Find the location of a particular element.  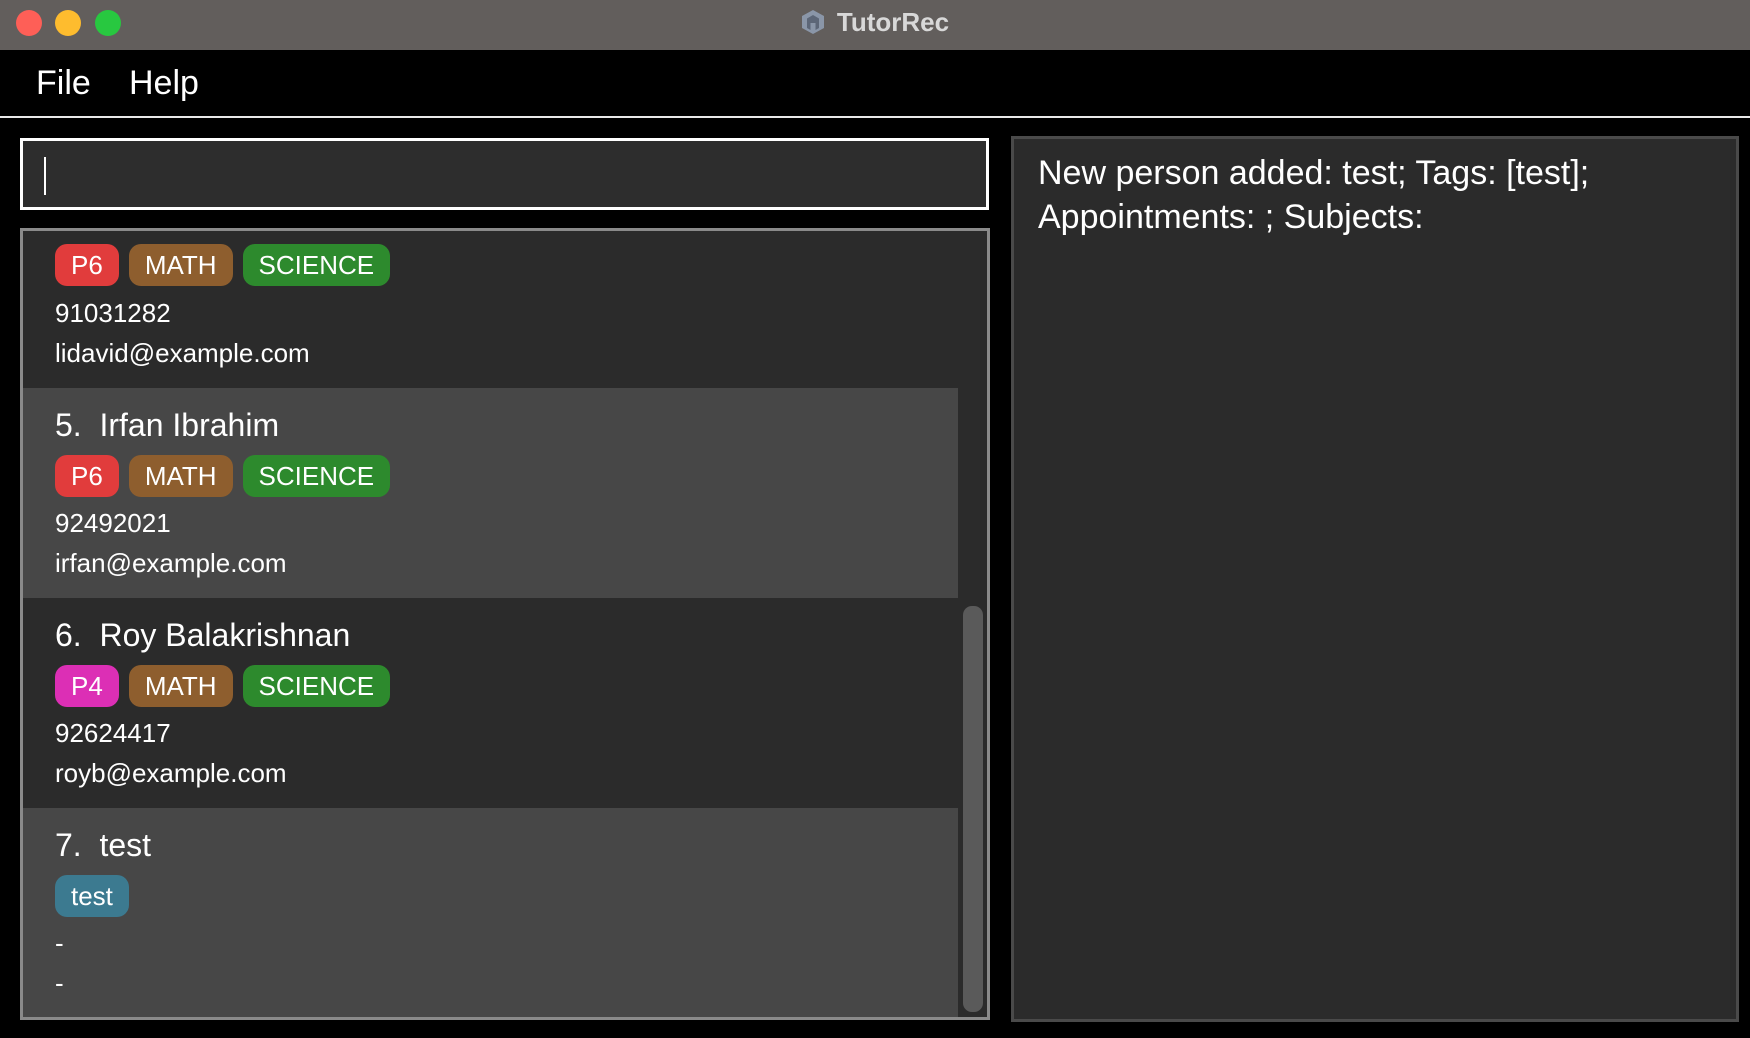

person-name: 6. Roy Balakrishnan is located at coordinates (203, 635).